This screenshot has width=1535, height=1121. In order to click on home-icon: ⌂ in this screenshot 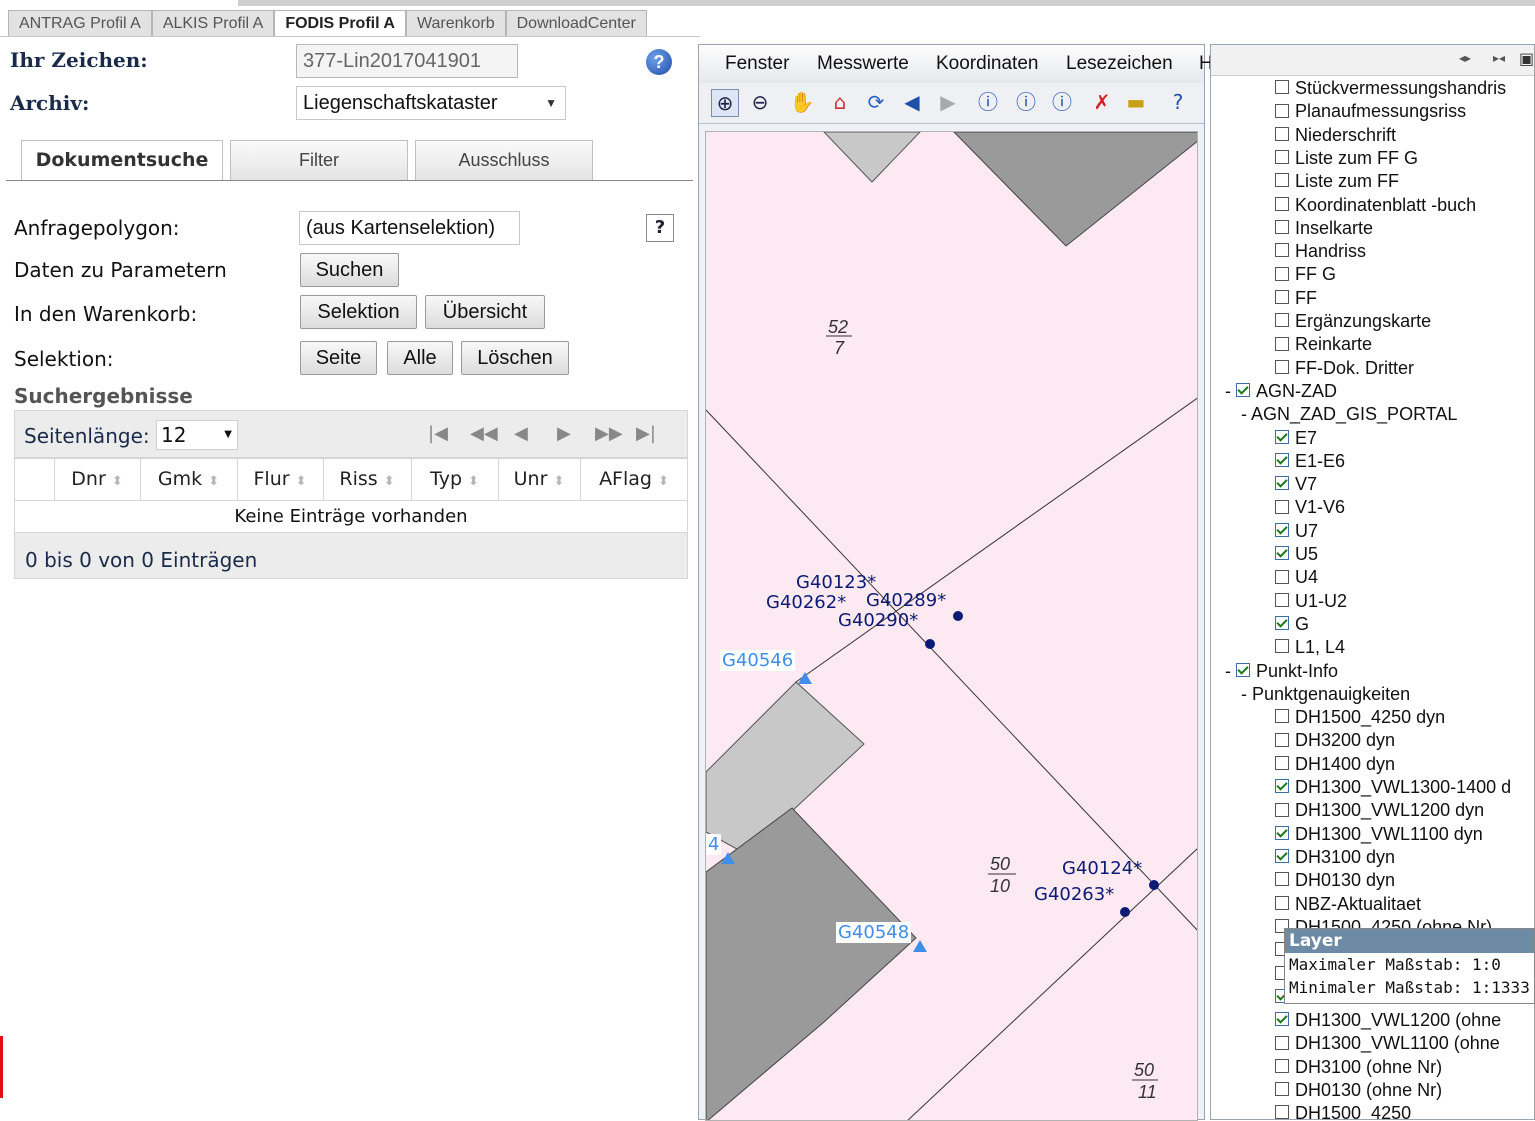, I will do `click(840, 102)`.